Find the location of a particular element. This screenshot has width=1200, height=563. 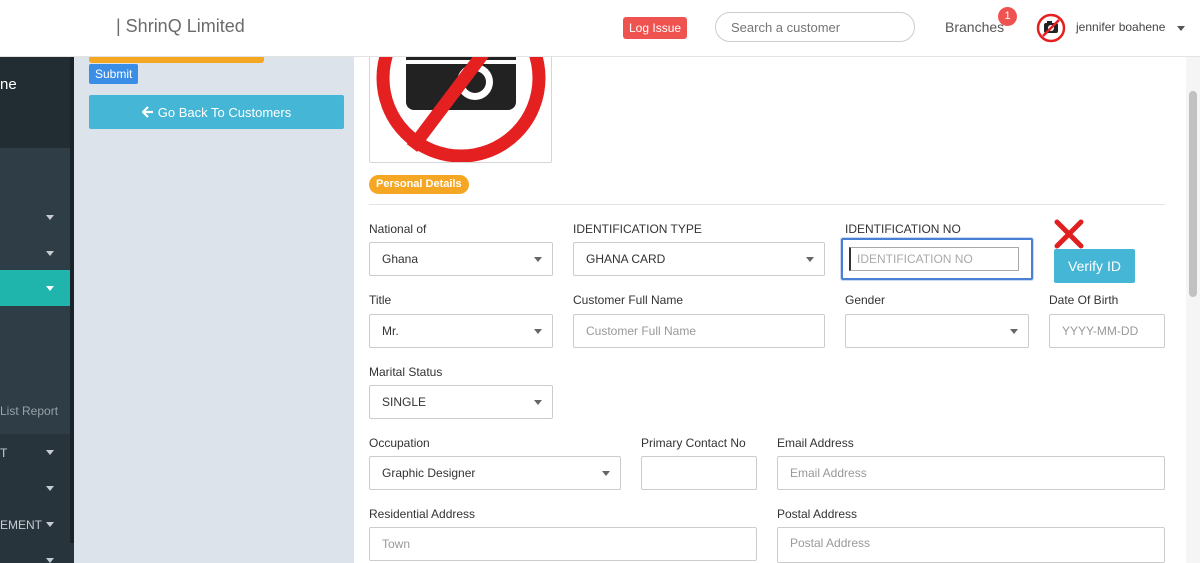

brand-title: | ShrinQ Limited is located at coordinates (180, 26).